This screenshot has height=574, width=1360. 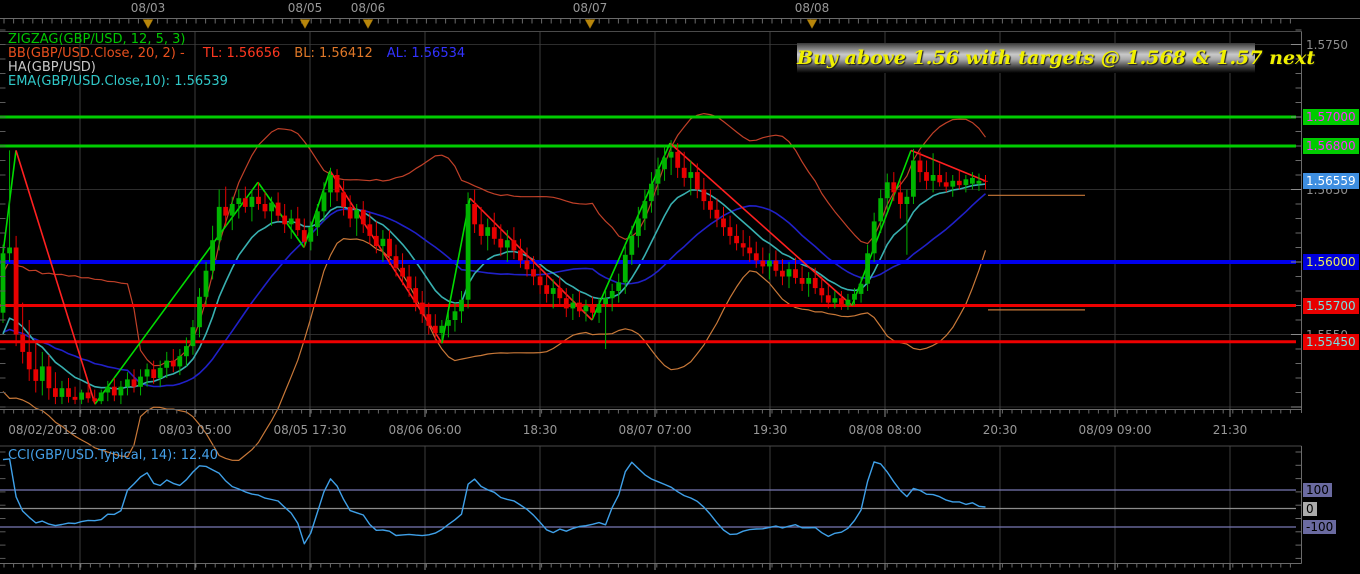 What do you see at coordinates (113, 455) in the screenshot?
I see `cci-indicator-label: CCI(GBP/USD.Typical, 14): 12.40` at bounding box center [113, 455].